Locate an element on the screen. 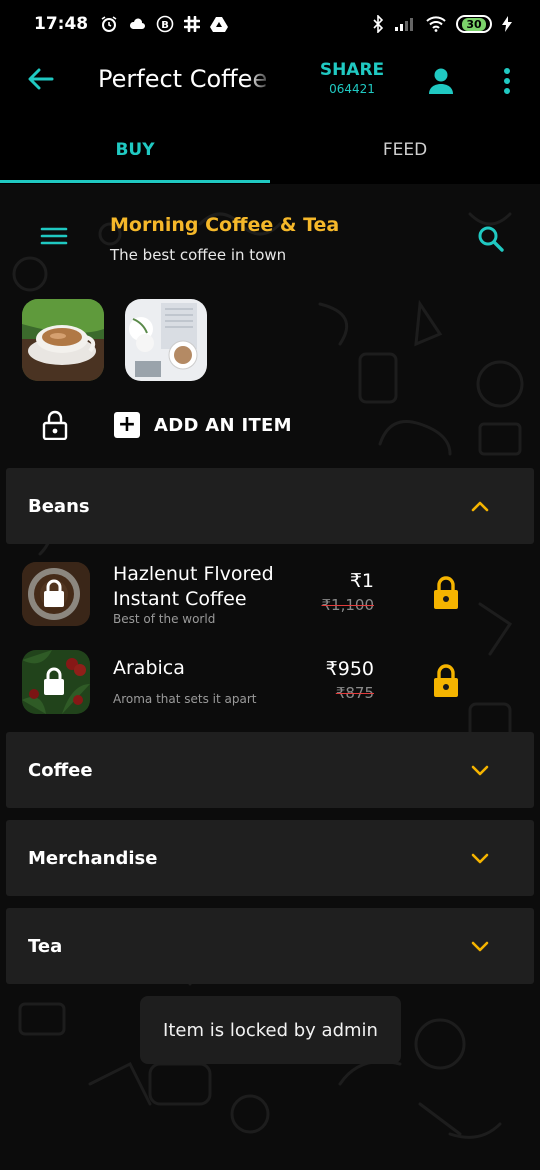 This screenshot has width=540, height=1170. bluetooth-icon is located at coordinates (378, 24).